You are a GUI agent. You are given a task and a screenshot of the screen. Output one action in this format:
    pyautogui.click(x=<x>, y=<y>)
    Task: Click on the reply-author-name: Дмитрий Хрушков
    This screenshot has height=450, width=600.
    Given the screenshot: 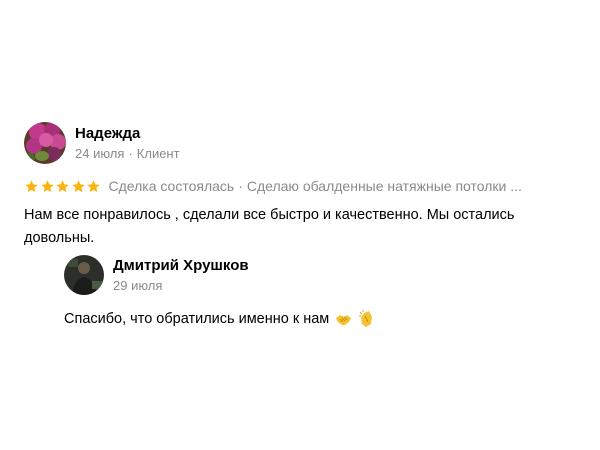 What is the action you would take?
    pyautogui.click(x=181, y=266)
    